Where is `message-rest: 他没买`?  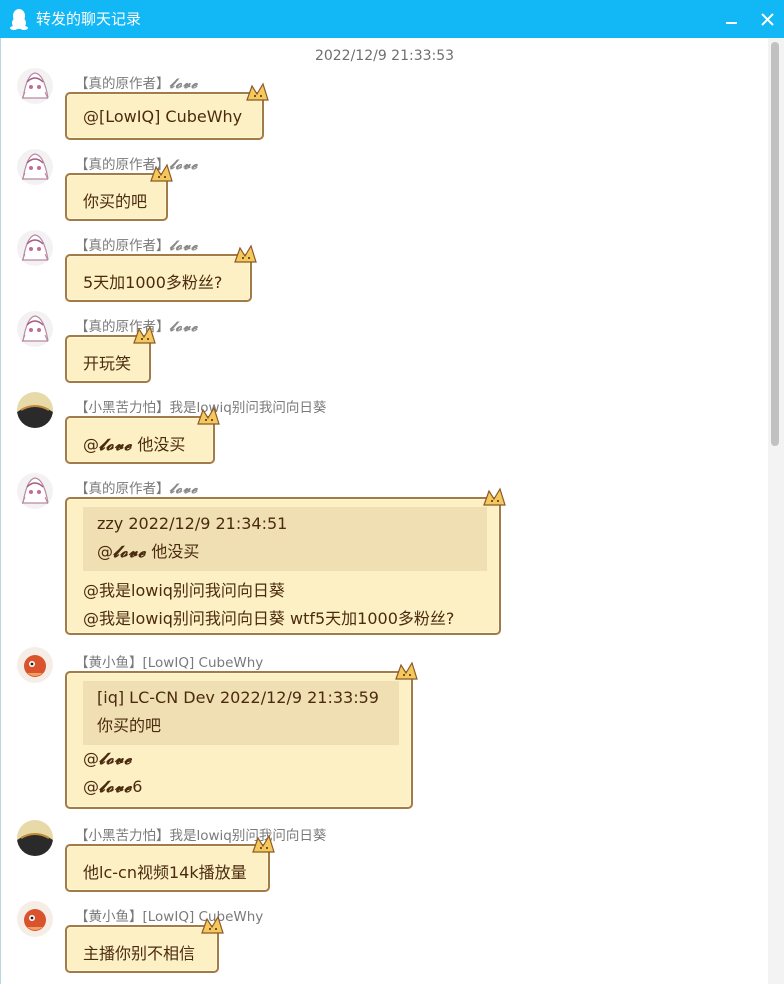
message-rest: 他没买 is located at coordinates (159, 444).